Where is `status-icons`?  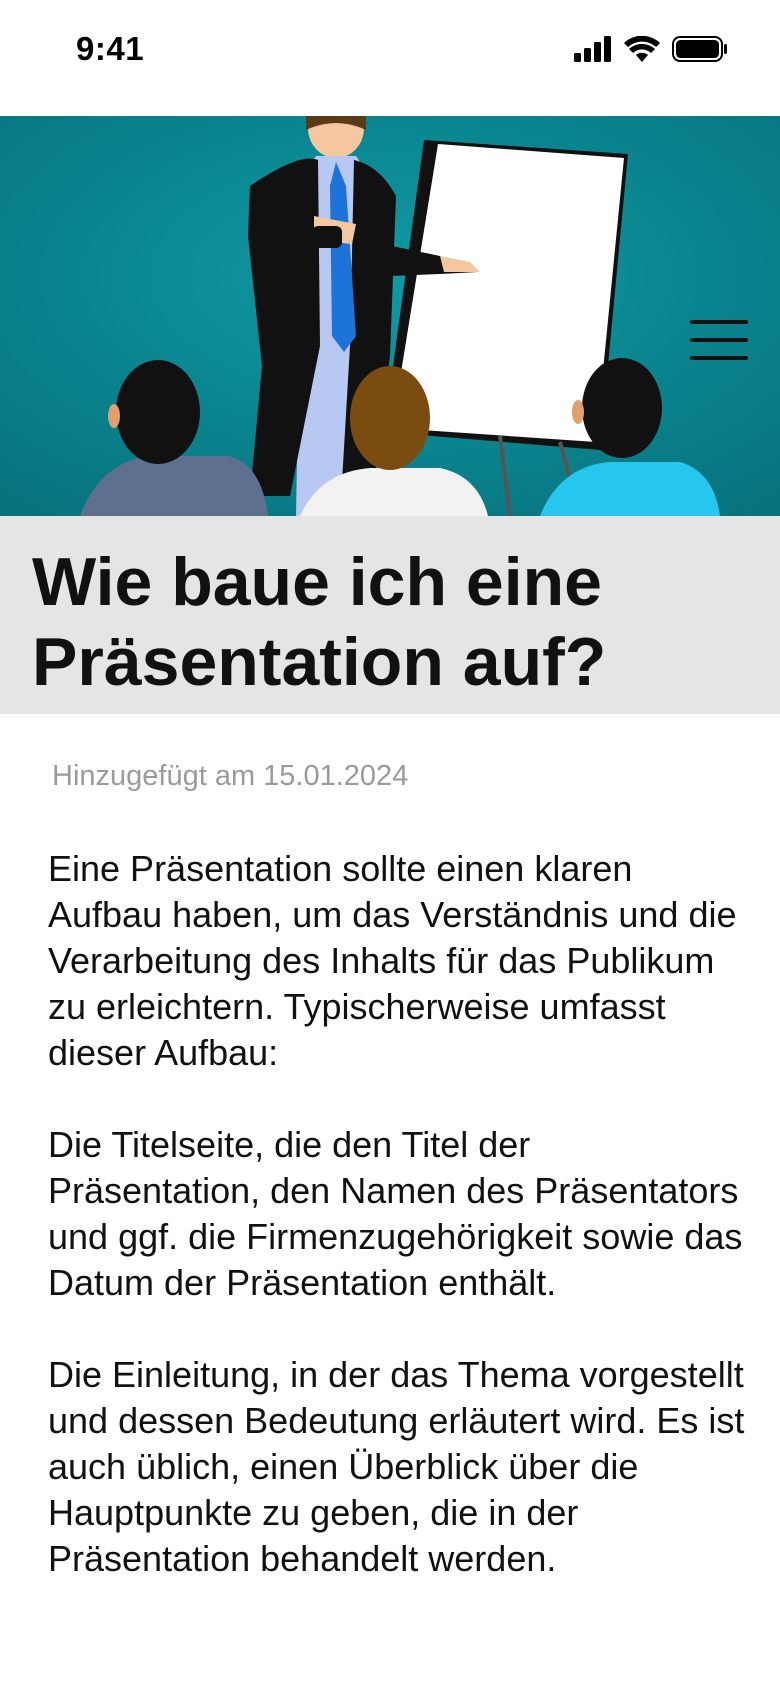
status-icons is located at coordinates (651, 49).